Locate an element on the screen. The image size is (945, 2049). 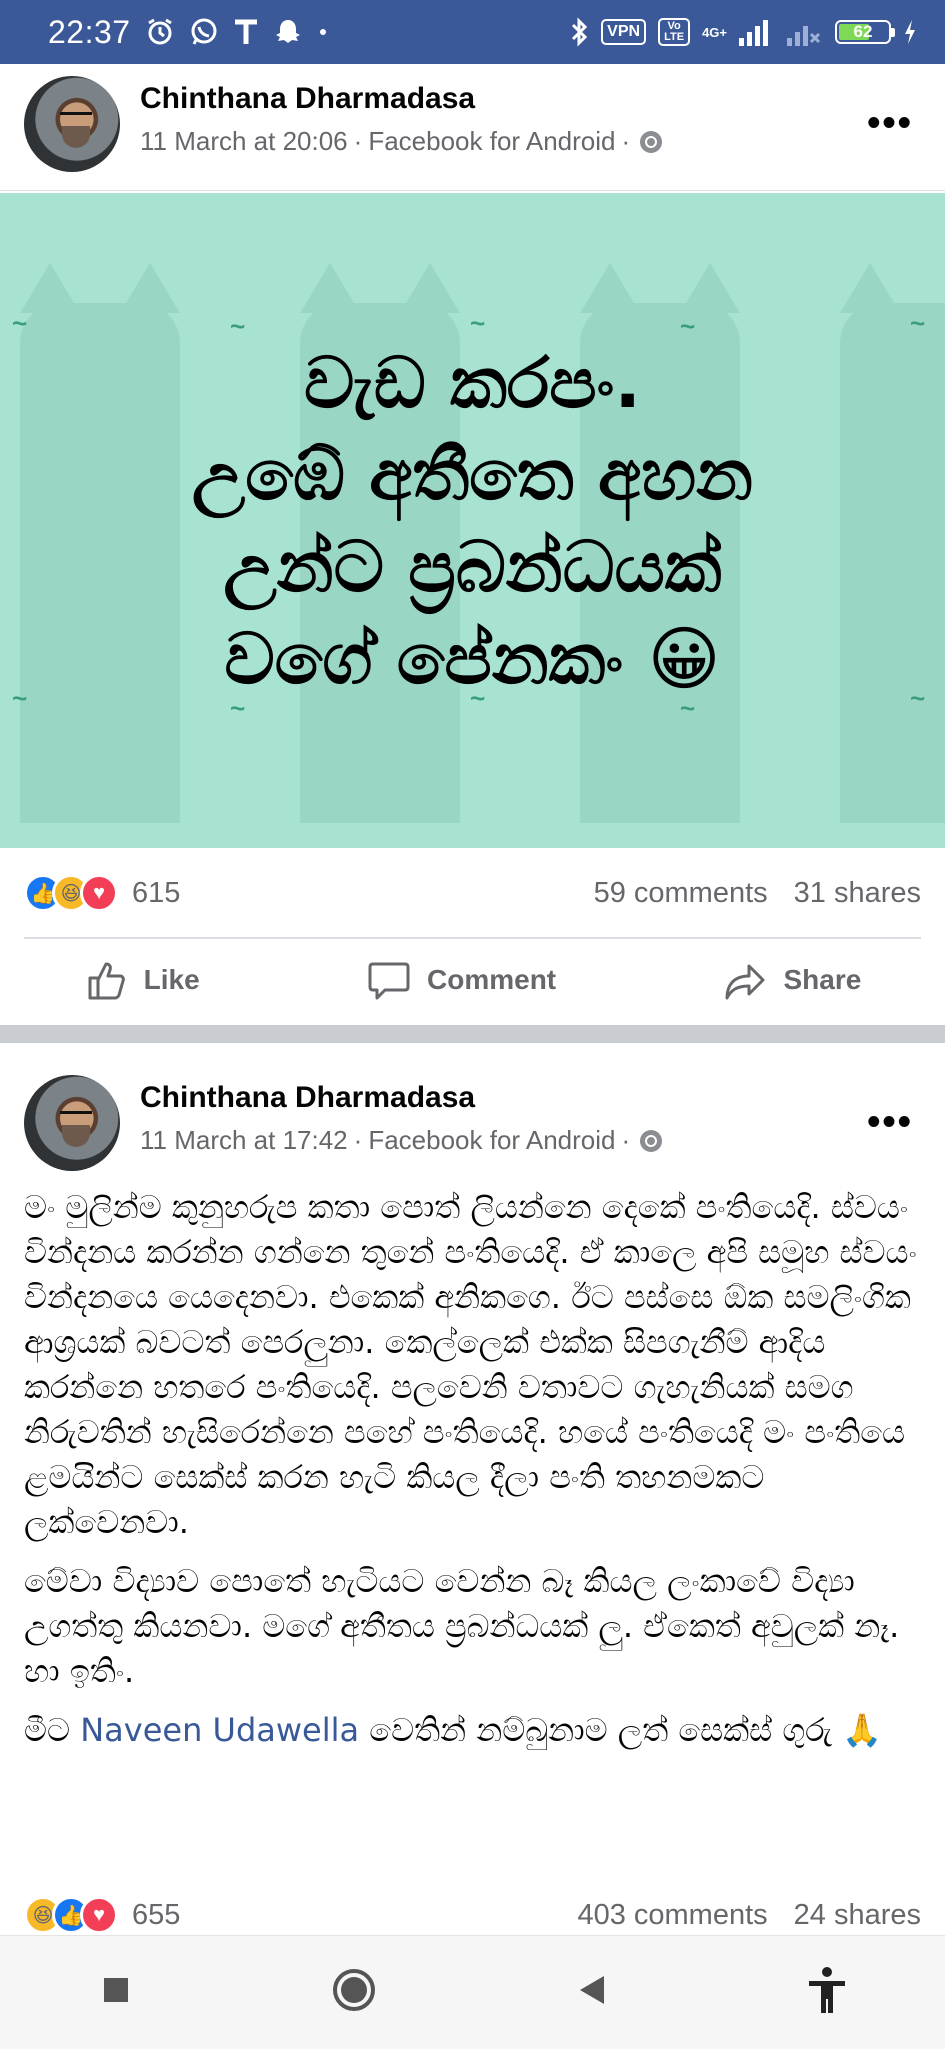
battery-level: 62 is located at coordinates (863, 31).